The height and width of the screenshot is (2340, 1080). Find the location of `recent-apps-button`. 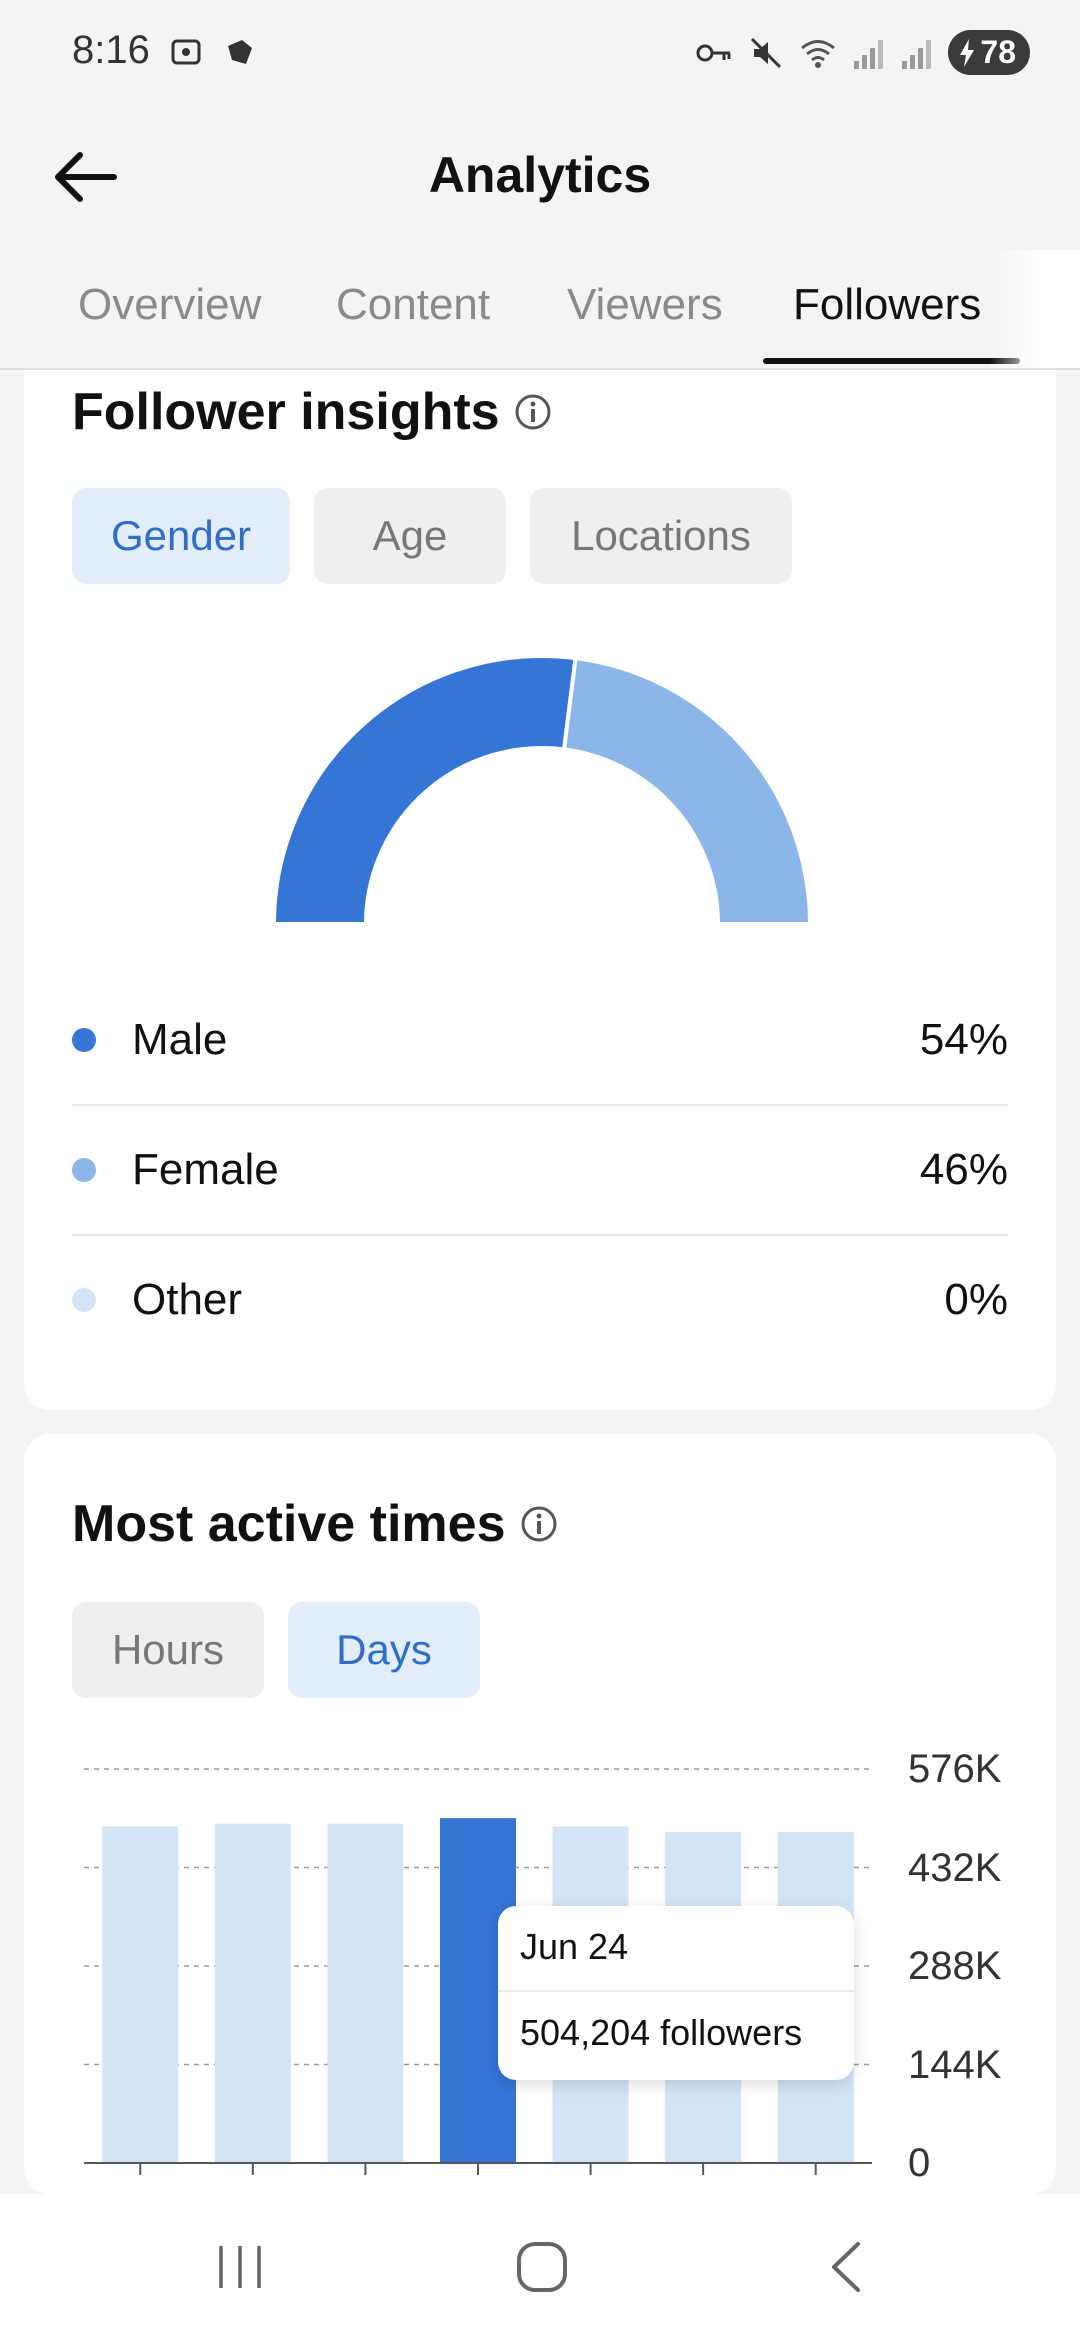

recent-apps-button is located at coordinates (240, 2267).